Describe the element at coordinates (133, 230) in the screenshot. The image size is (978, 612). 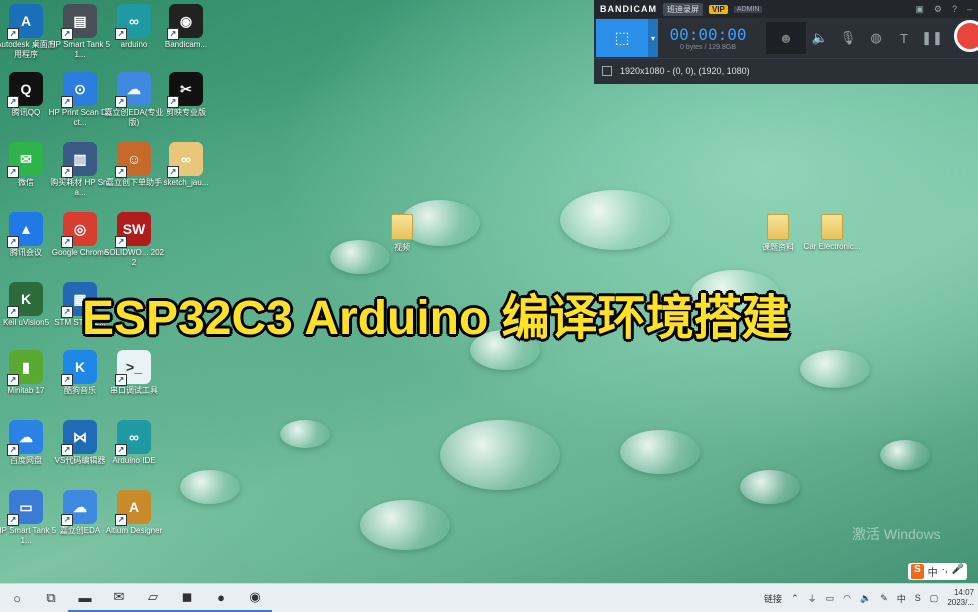
I see `solidworks-icon: SW ↗` at that location.